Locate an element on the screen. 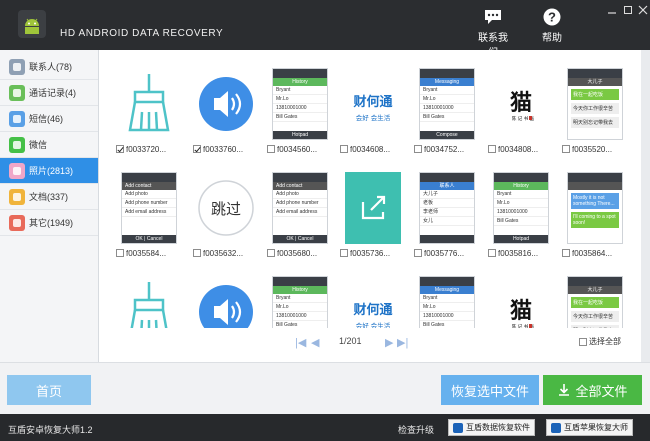 This screenshot has width=650, height=441. chat-bubble: 我在一起吃饭 is located at coordinates (595, 94).